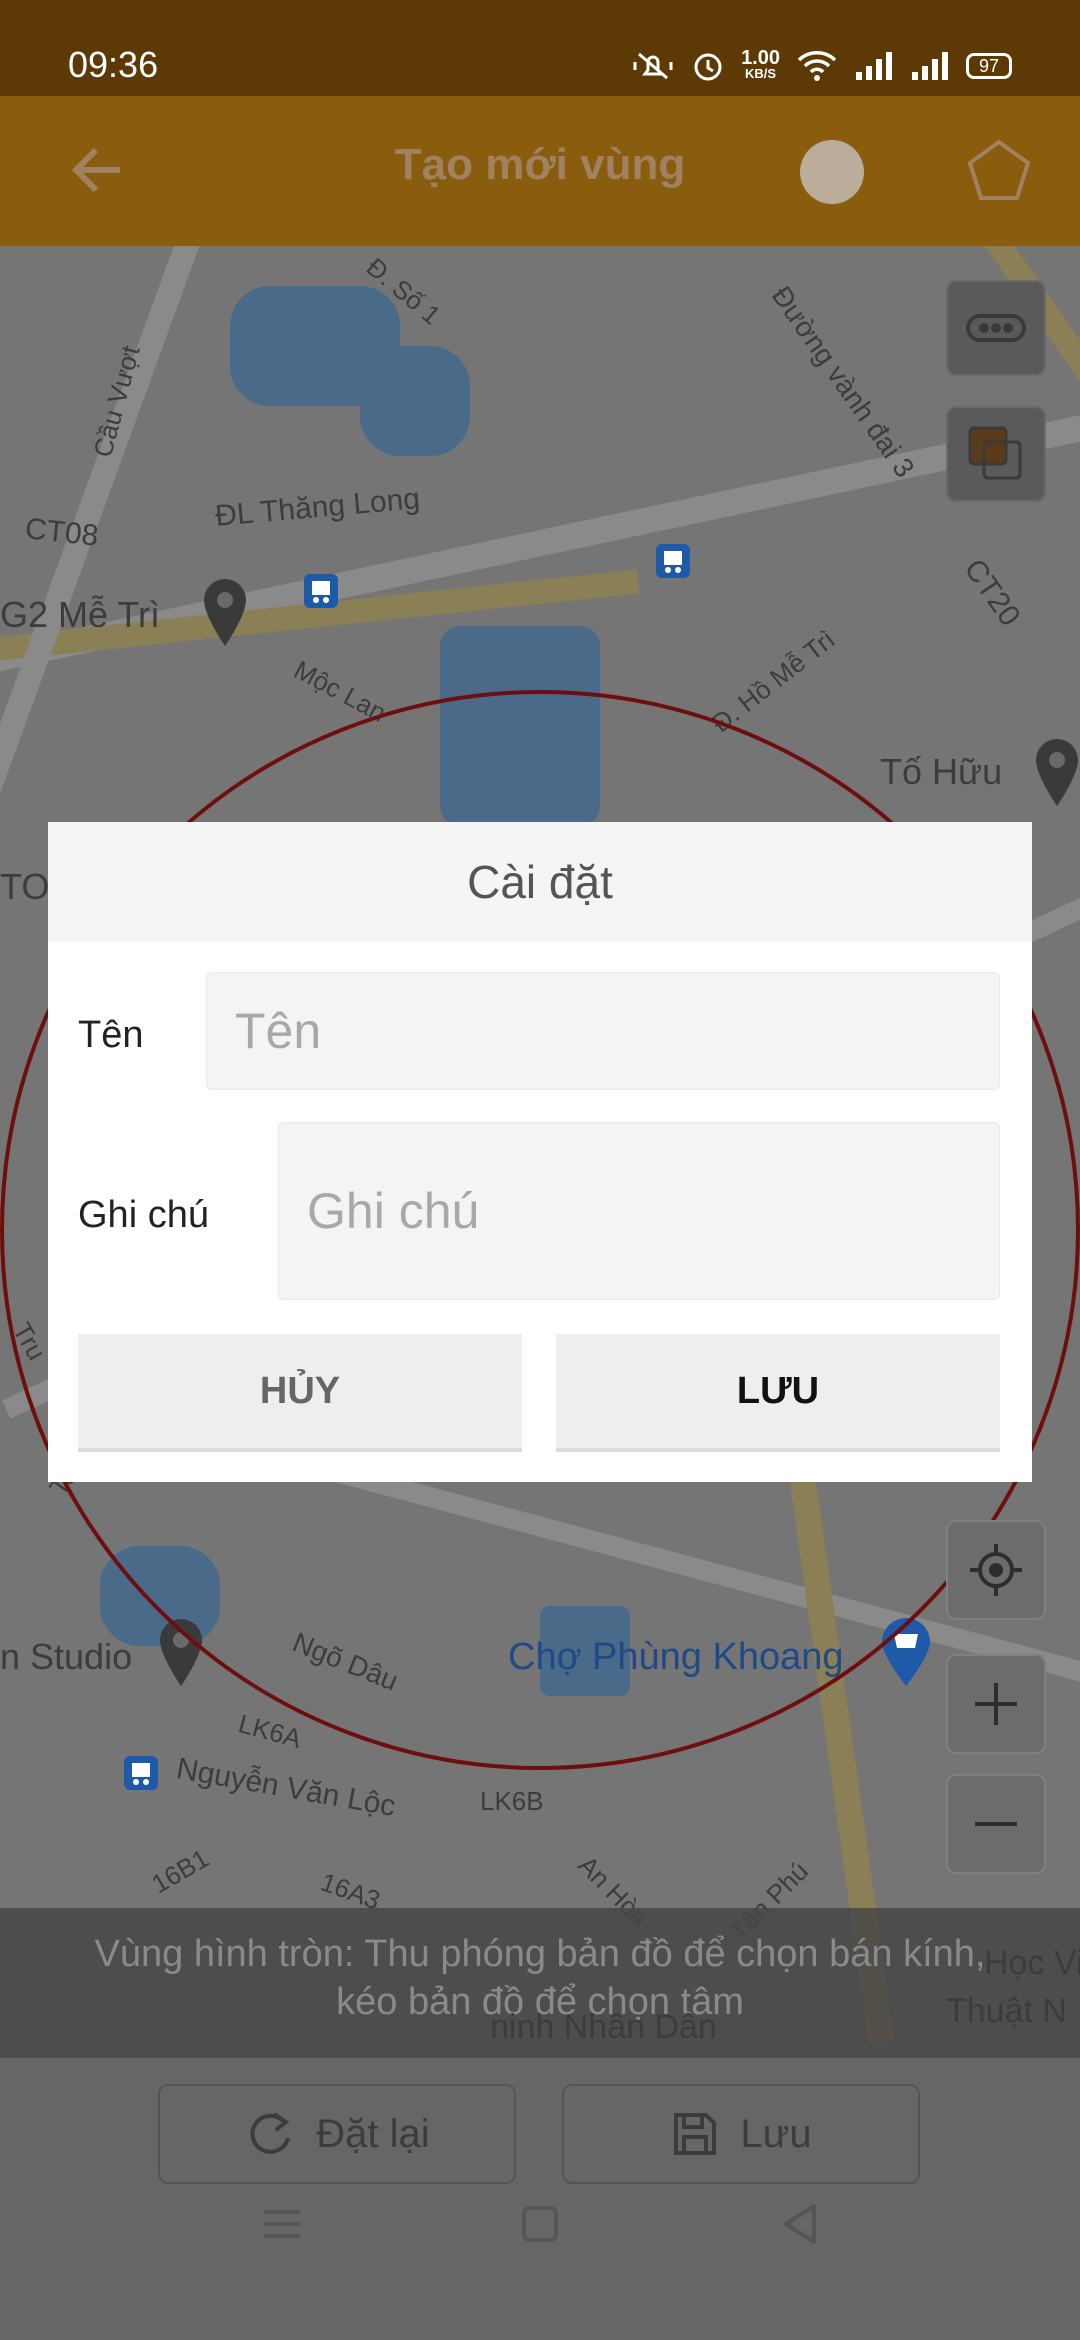  I want to click on home-nav-icon, so click(540, 2224).